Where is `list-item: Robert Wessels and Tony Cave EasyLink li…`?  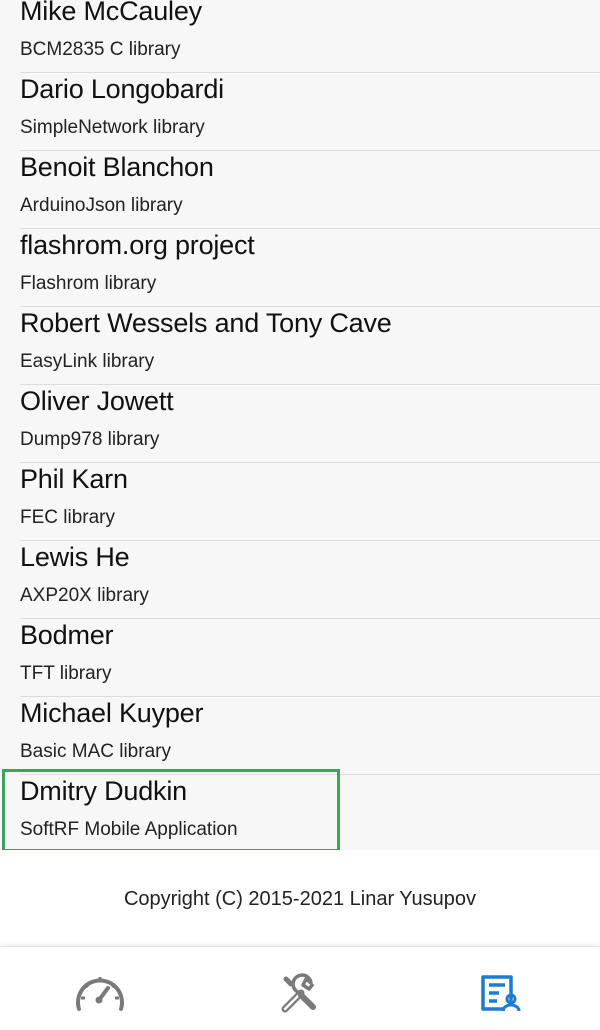 list-item: Robert Wessels and Tony Cave EasyLink li… is located at coordinates (310, 346).